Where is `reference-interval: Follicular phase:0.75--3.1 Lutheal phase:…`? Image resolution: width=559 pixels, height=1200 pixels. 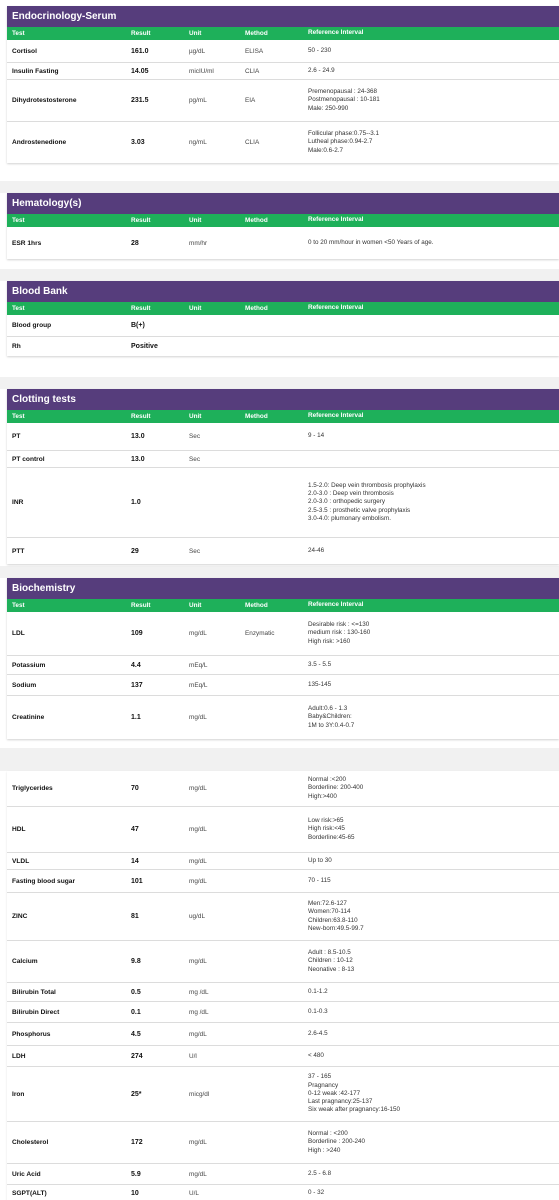
reference-interval: Follicular phase:0.75--3.1 Lutheal phase:… is located at coordinates (433, 142).